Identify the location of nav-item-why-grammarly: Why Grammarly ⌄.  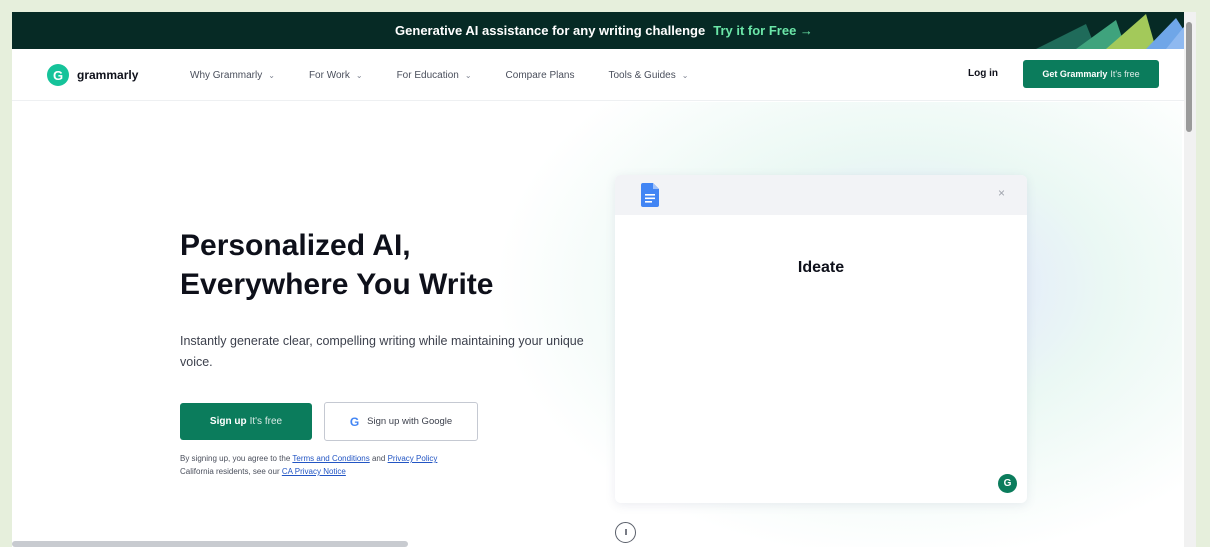
(232, 75).